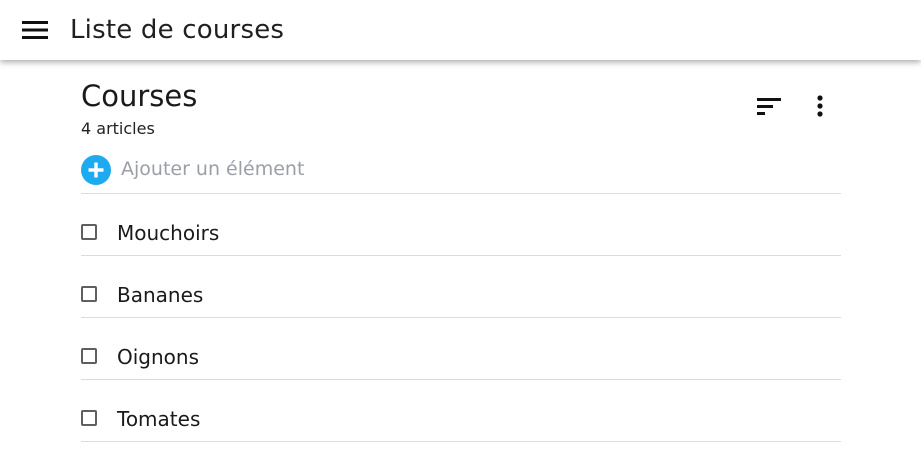  What do you see at coordinates (168, 233) in the screenshot?
I see `item-label: Mouchoirs` at bounding box center [168, 233].